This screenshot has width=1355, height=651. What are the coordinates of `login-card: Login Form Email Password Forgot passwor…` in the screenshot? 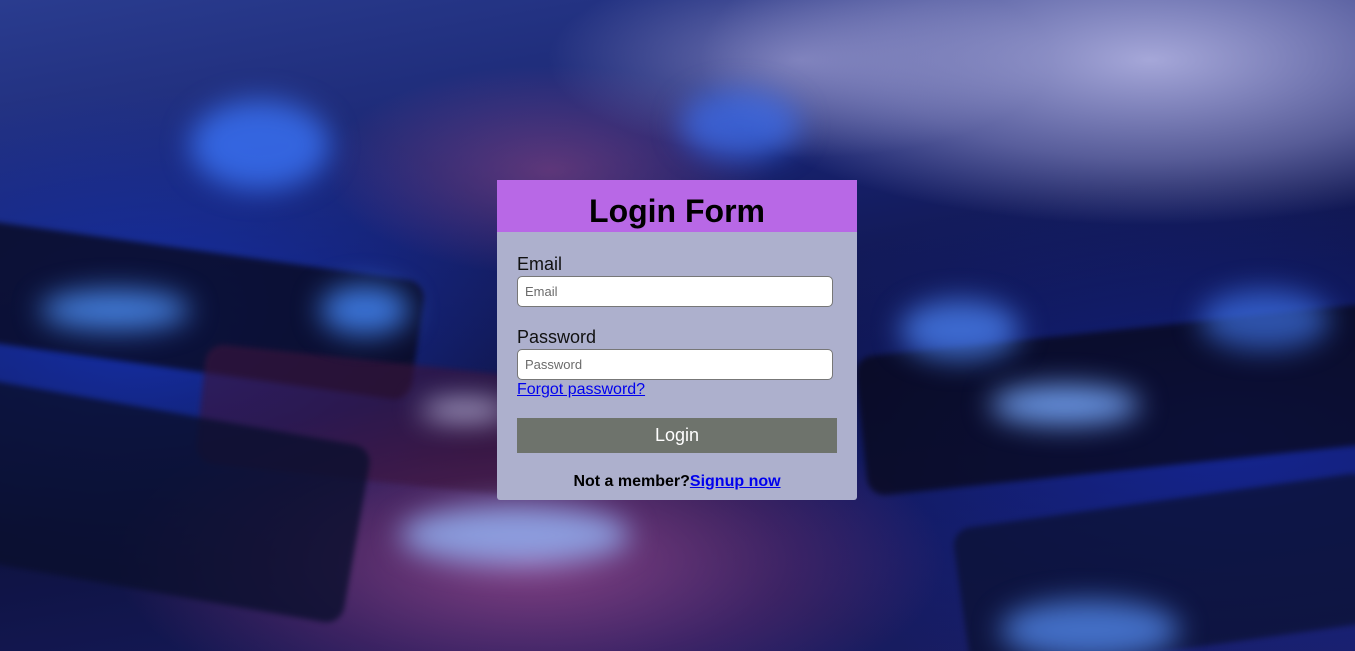 It's located at (677, 340).